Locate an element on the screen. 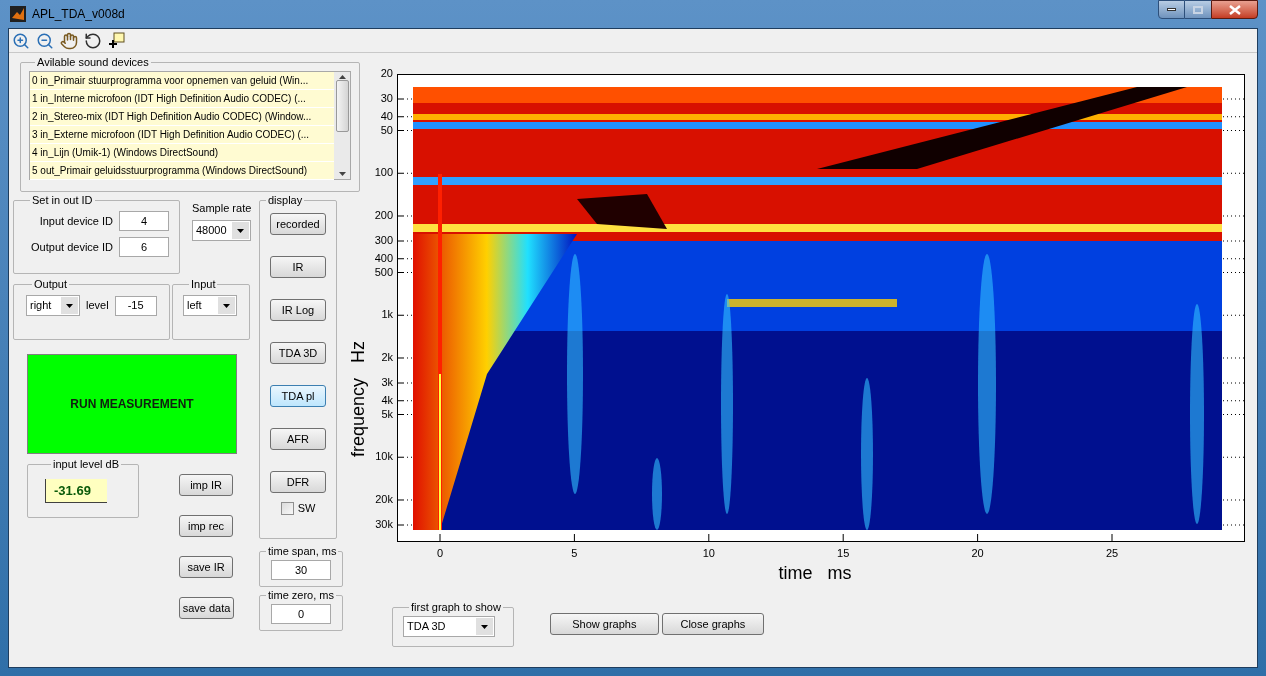 The width and height of the screenshot is (1266, 676). pan-hand-icon is located at coordinates (69, 40).